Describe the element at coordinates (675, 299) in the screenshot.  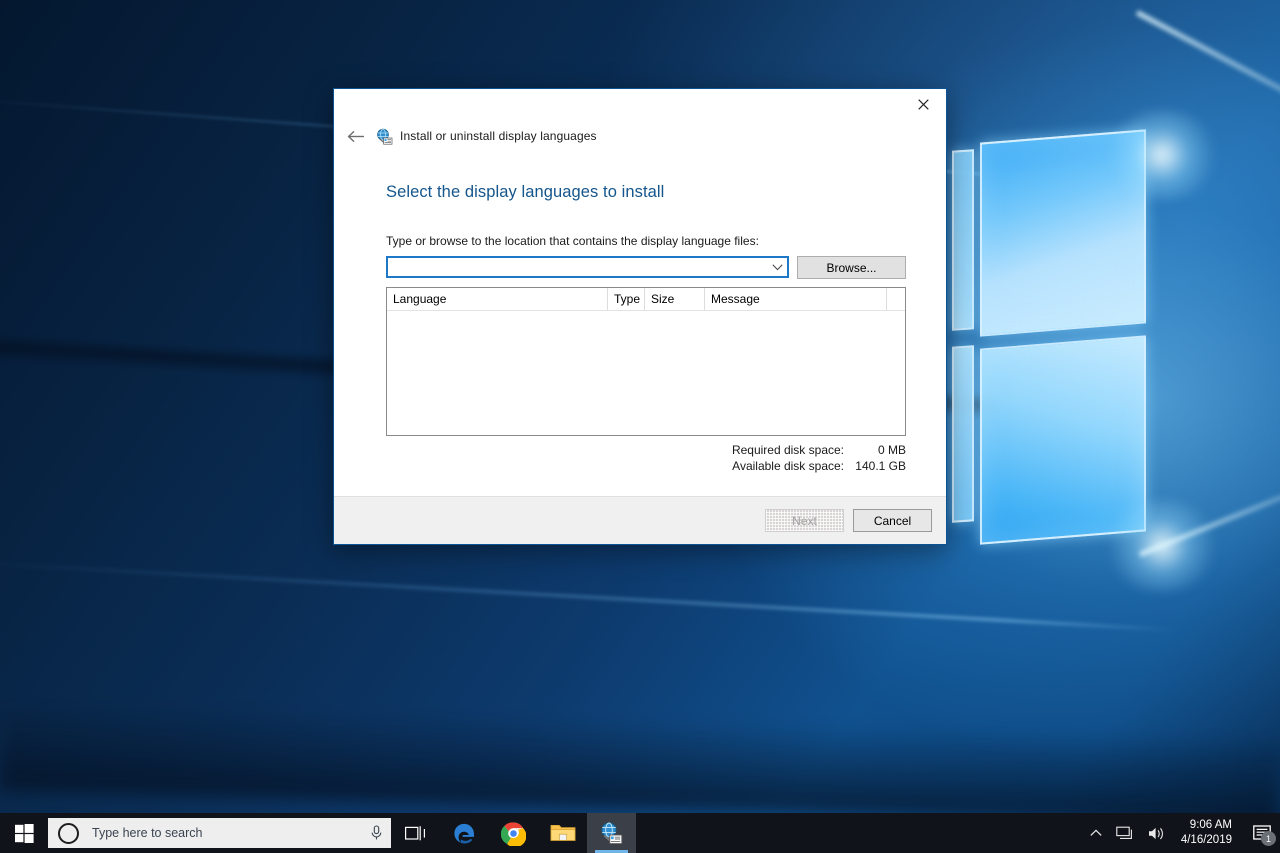
I see `column-header-size: Size` at that location.